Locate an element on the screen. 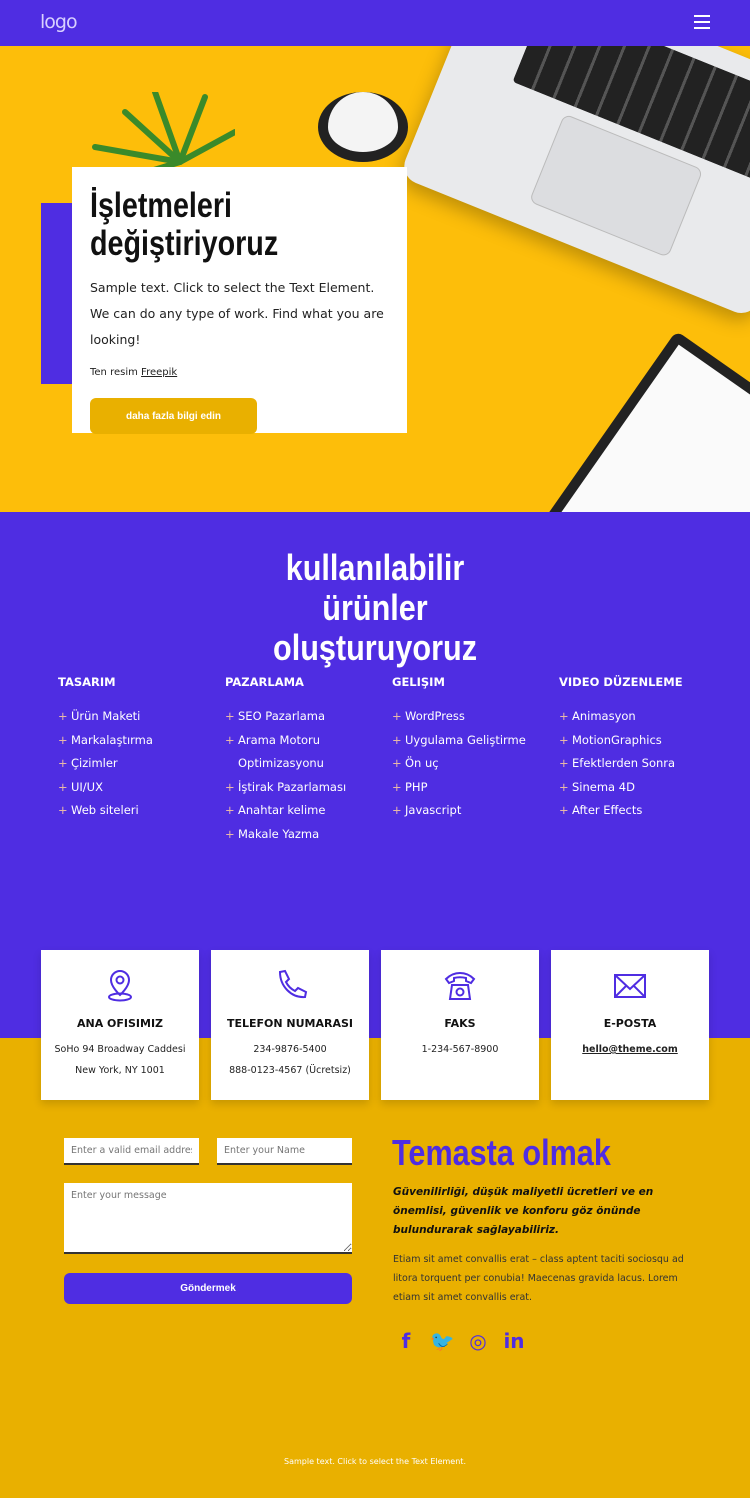 The height and width of the screenshot is (1498, 750). social-links: f 🐦 ◎ in is located at coordinates (460, 1341).